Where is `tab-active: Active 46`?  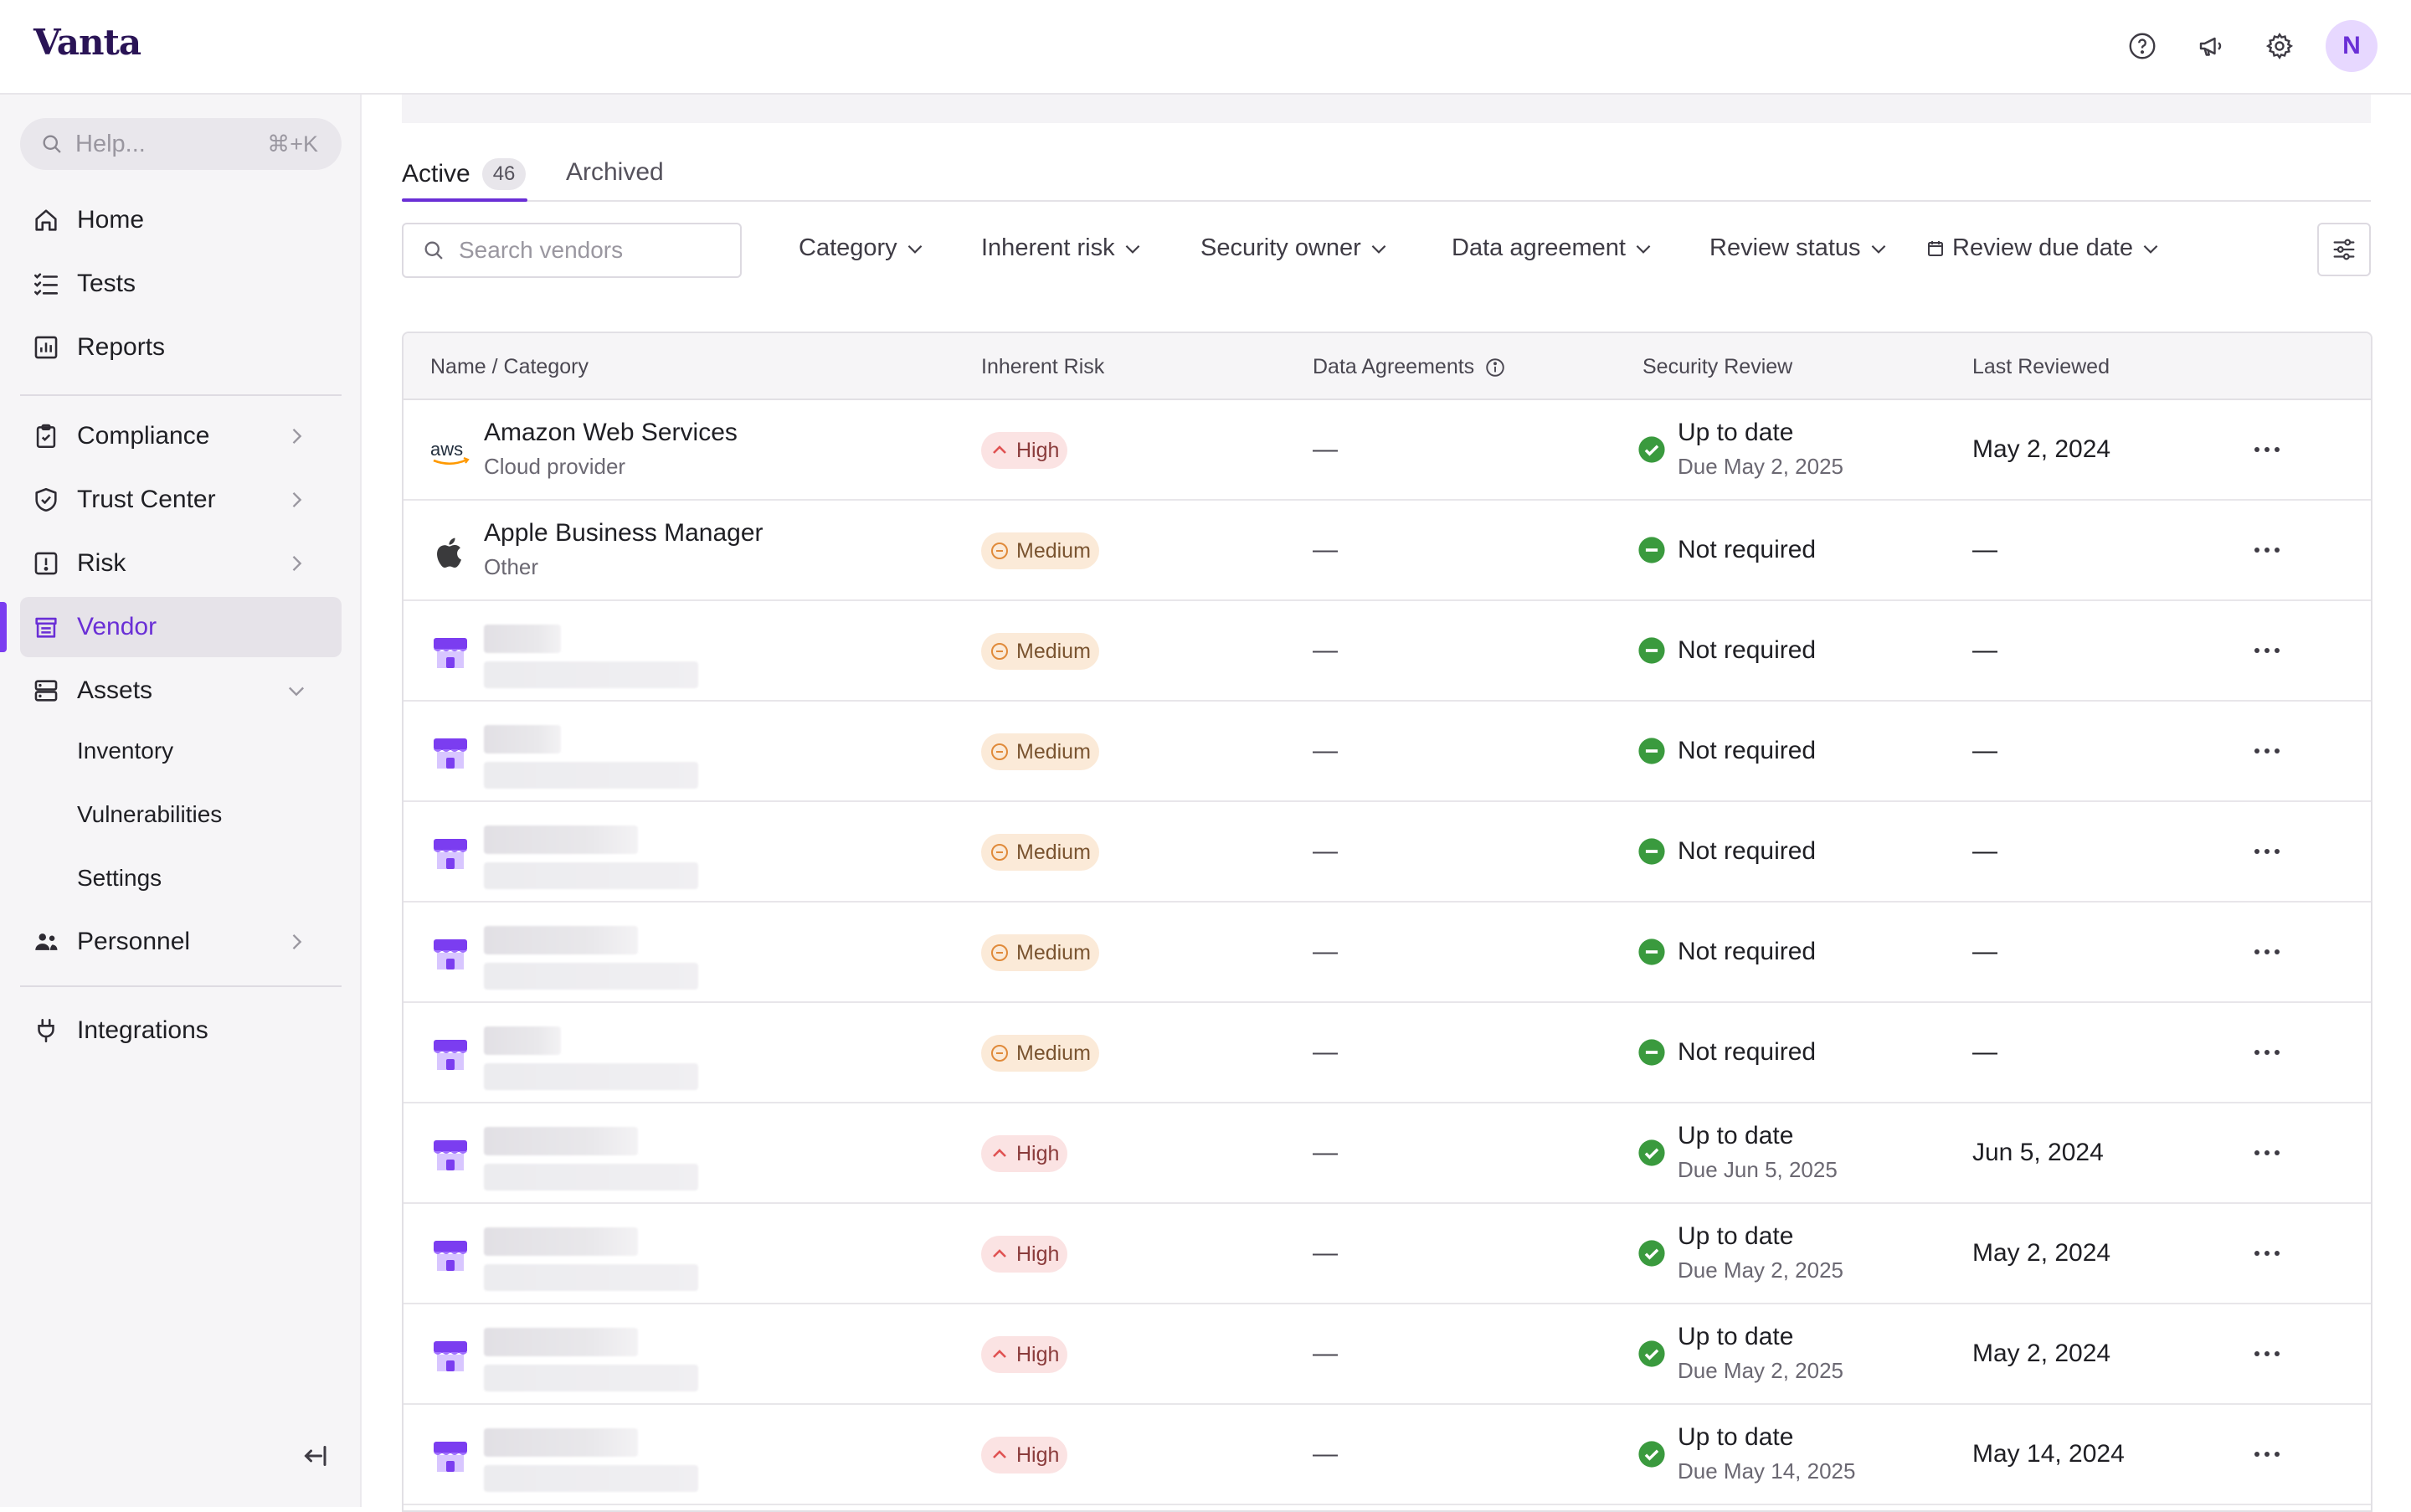
tab-active: Active 46 is located at coordinates (464, 174).